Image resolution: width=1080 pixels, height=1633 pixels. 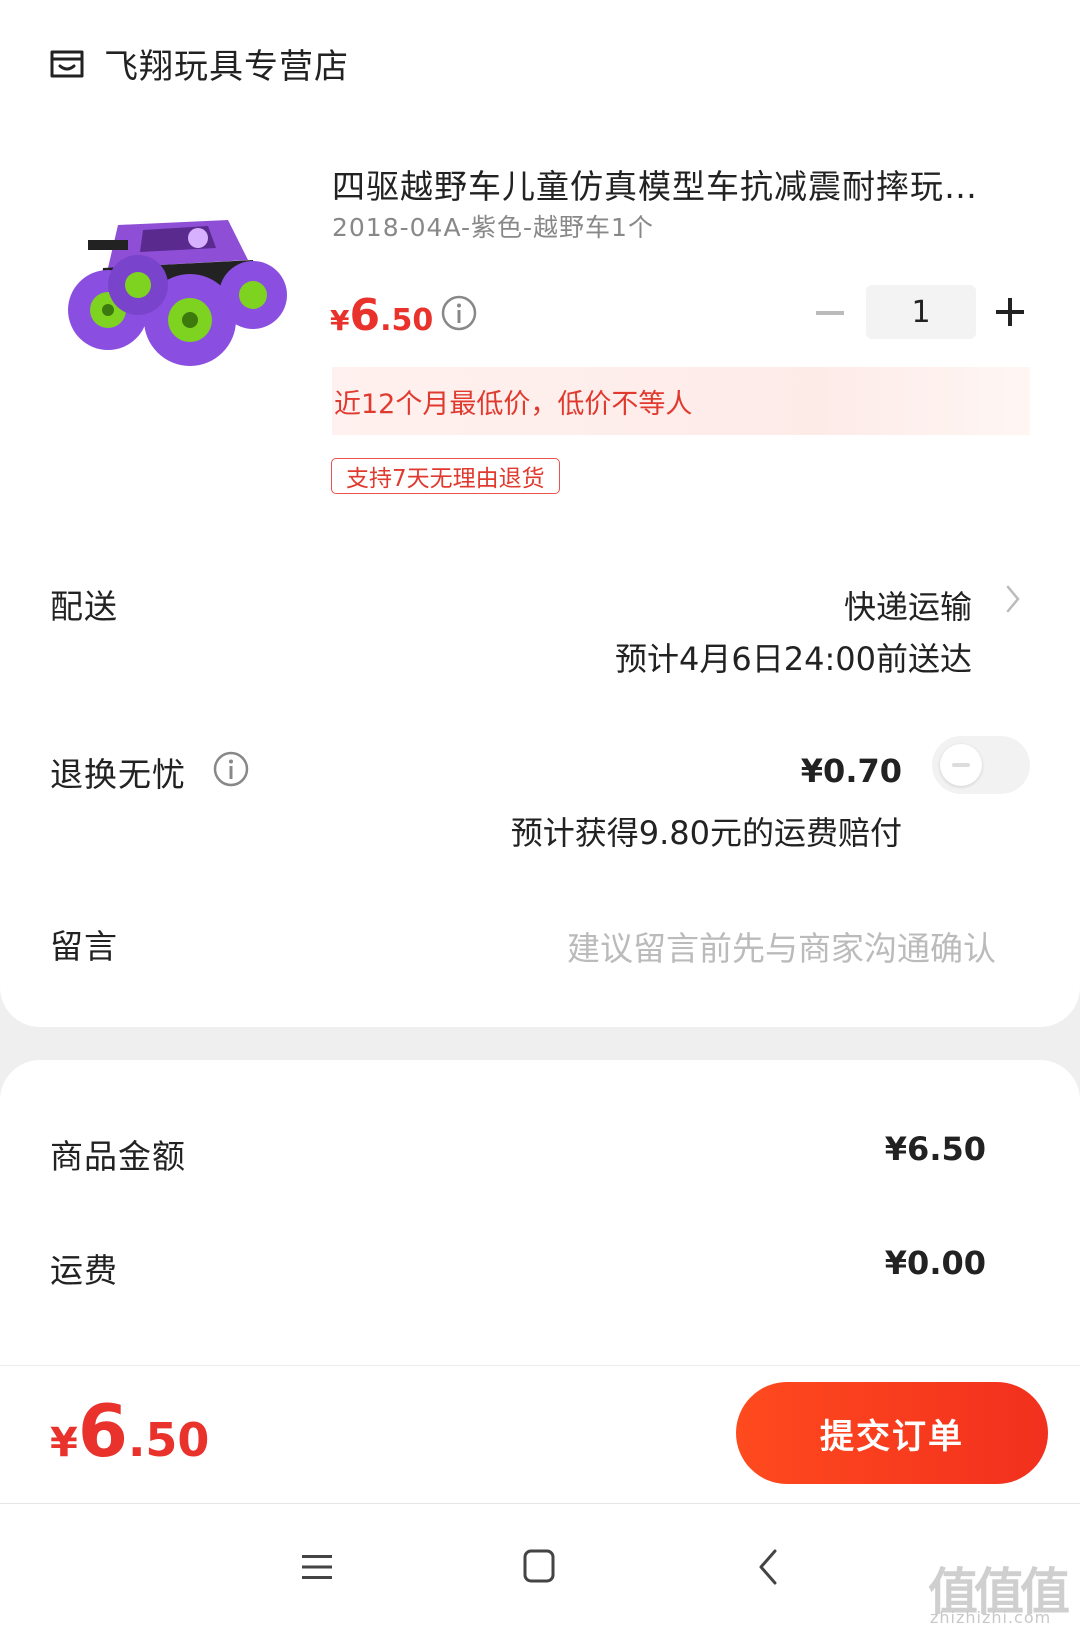 What do you see at coordinates (908, 605) in the screenshot?
I see `delivery-method: 快递运输` at bounding box center [908, 605].